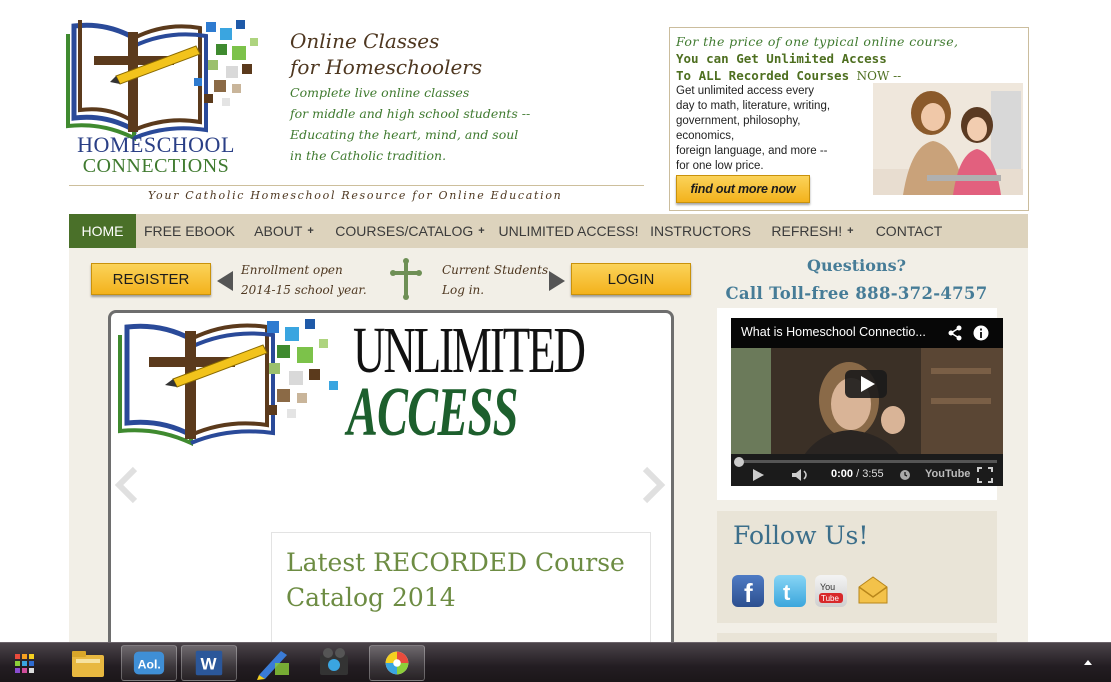 This screenshot has height=682, width=1111. What do you see at coordinates (225, 281) in the screenshot?
I see `arrow-left-icon` at bounding box center [225, 281].